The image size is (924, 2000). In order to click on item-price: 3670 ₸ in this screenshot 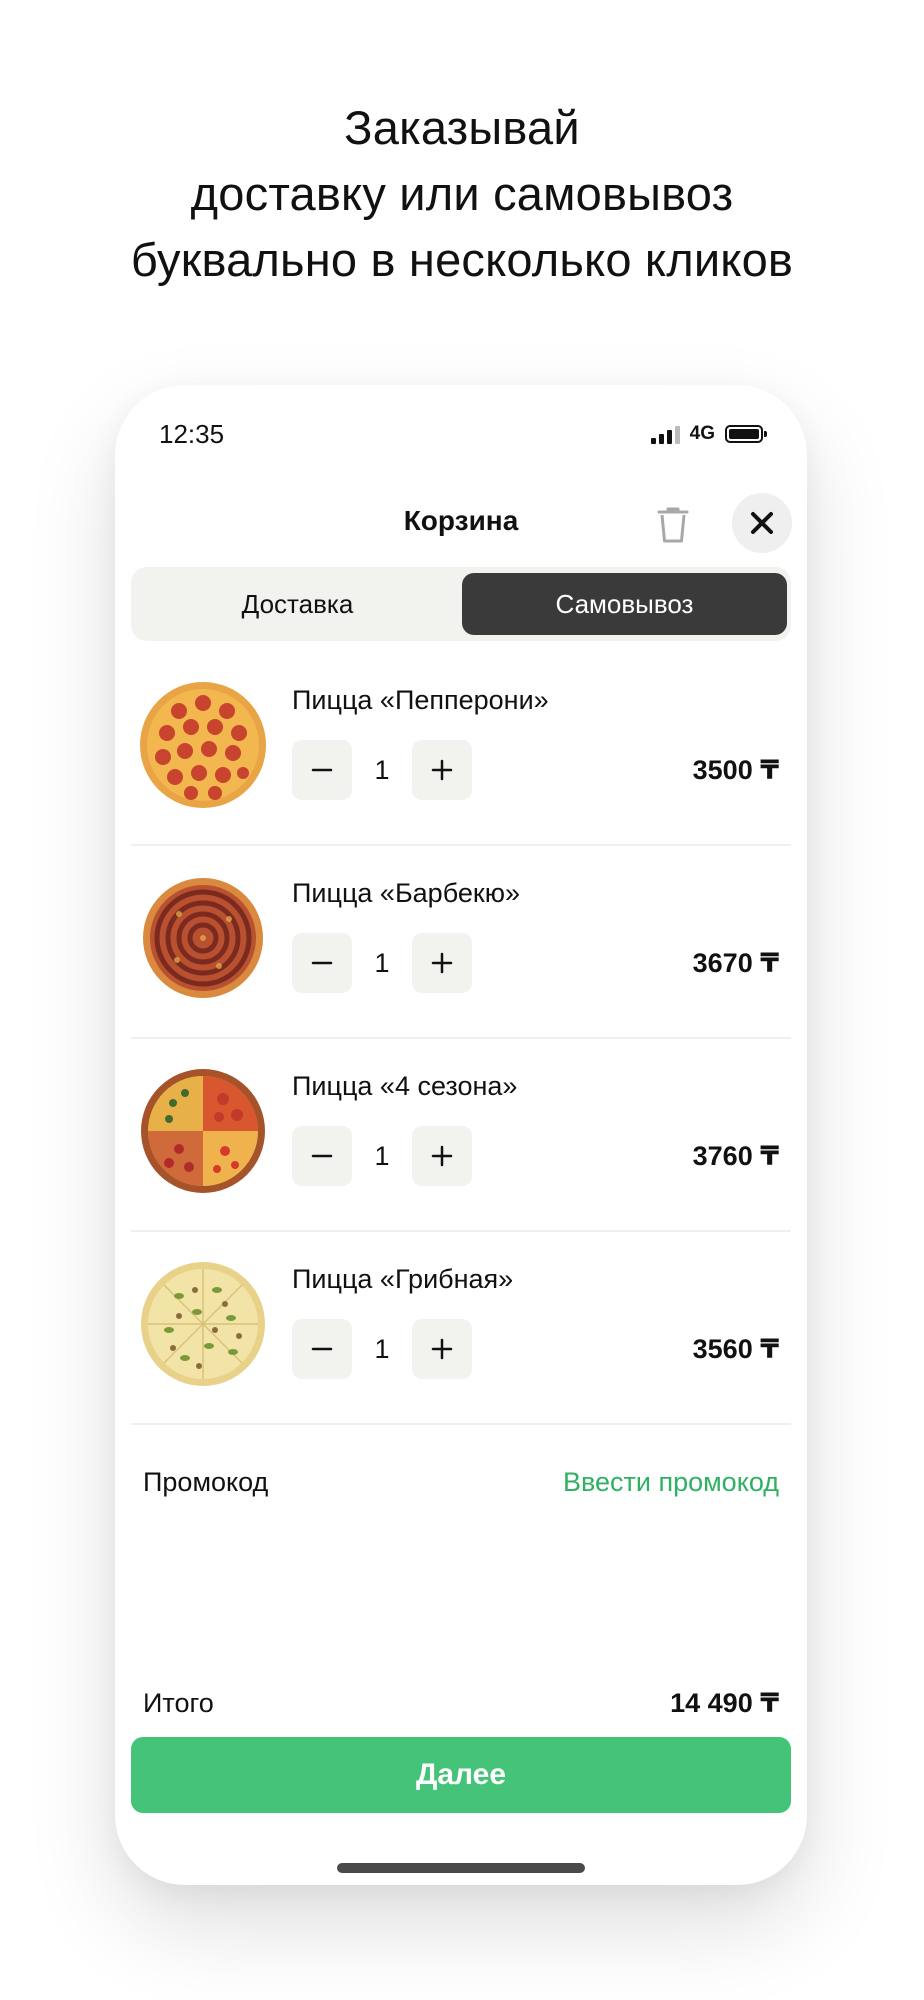, I will do `click(735, 963)`.